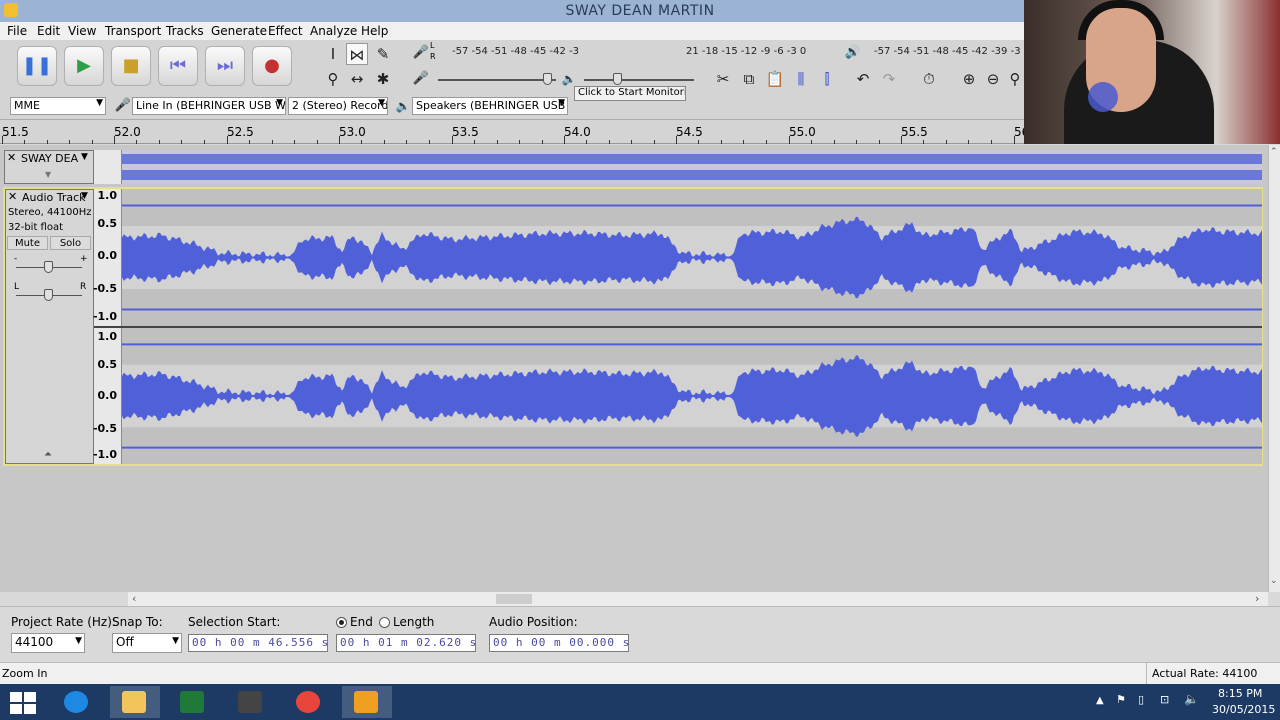 The width and height of the screenshot is (1280, 720). I want to click on collapse-track-icon: ⏶, so click(48, 454).